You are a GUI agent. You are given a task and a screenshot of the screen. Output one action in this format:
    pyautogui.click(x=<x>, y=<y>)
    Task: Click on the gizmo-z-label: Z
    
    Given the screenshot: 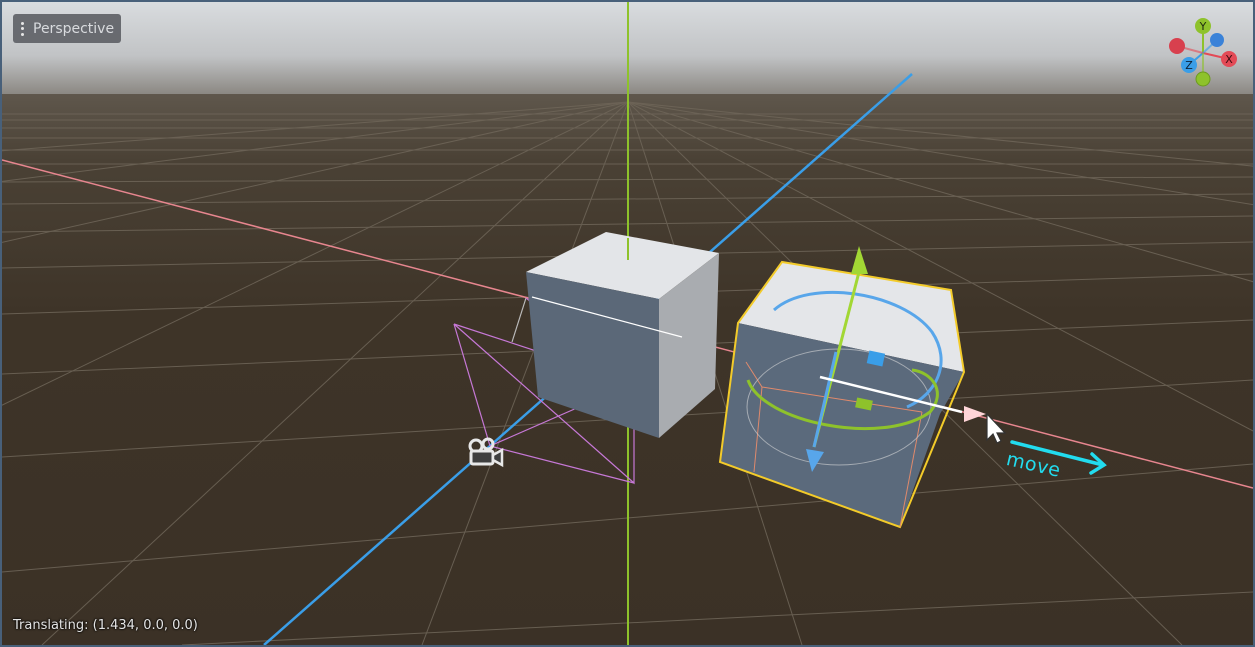 What is the action you would take?
    pyautogui.click(x=1189, y=65)
    